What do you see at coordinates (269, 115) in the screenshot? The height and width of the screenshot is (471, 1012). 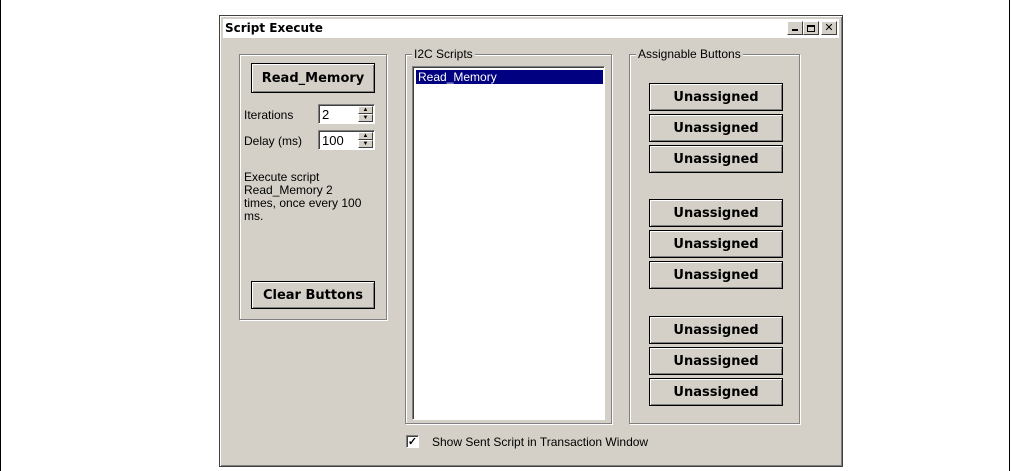 I see `iterations-label: Iterations` at bounding box center [269, 115].